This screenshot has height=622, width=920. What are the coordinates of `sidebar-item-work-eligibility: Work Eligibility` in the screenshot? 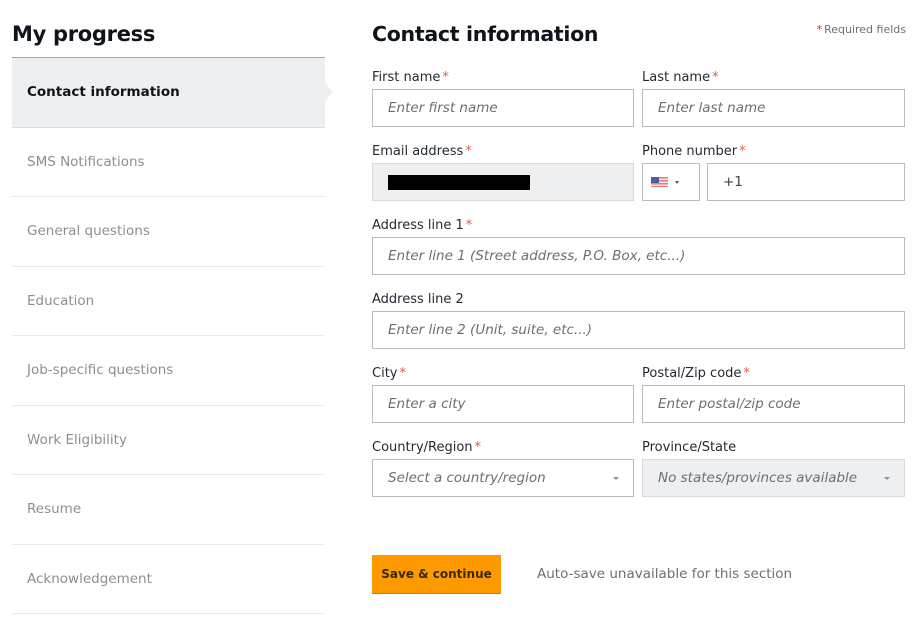 It's located at (168, 440).